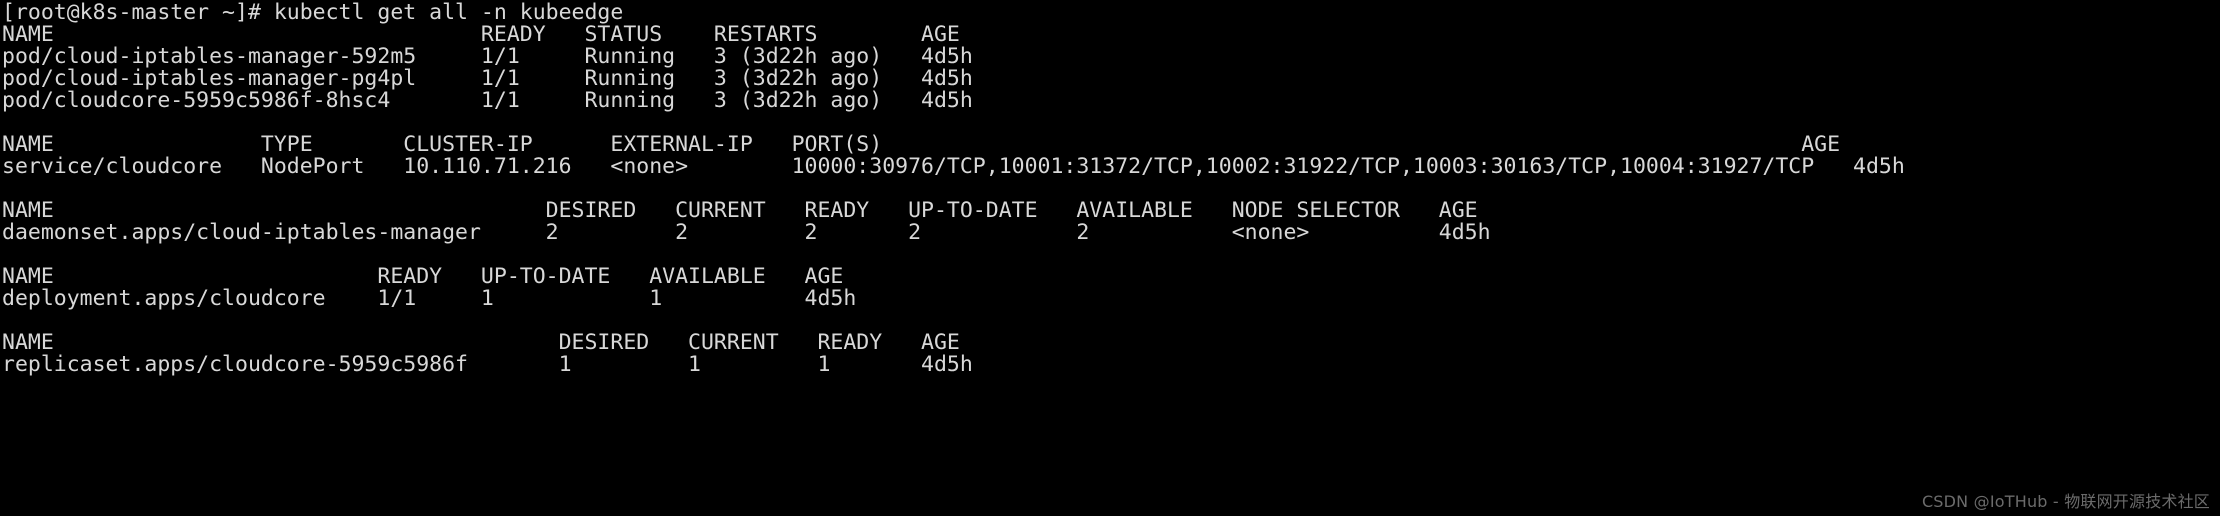 This screenshot has width=2220, height=516. What do you see at coordinates (423, 276) in the screenshot?
I see `deployments-header-row: NAME READY UP-TO-DATE AVAILABLE AGE` at bounding box center [423, 276].